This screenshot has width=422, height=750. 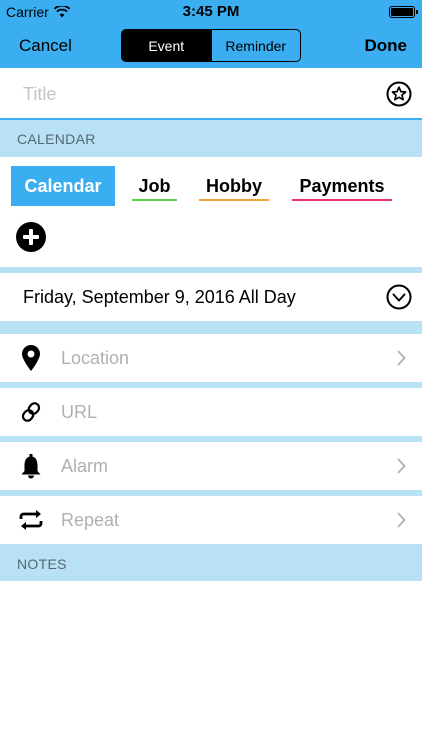 I want to click on divider, so click(x=211, y=327).